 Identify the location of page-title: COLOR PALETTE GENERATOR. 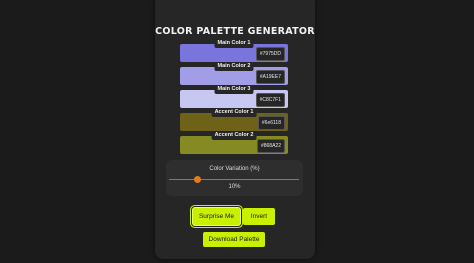
(235, 31).